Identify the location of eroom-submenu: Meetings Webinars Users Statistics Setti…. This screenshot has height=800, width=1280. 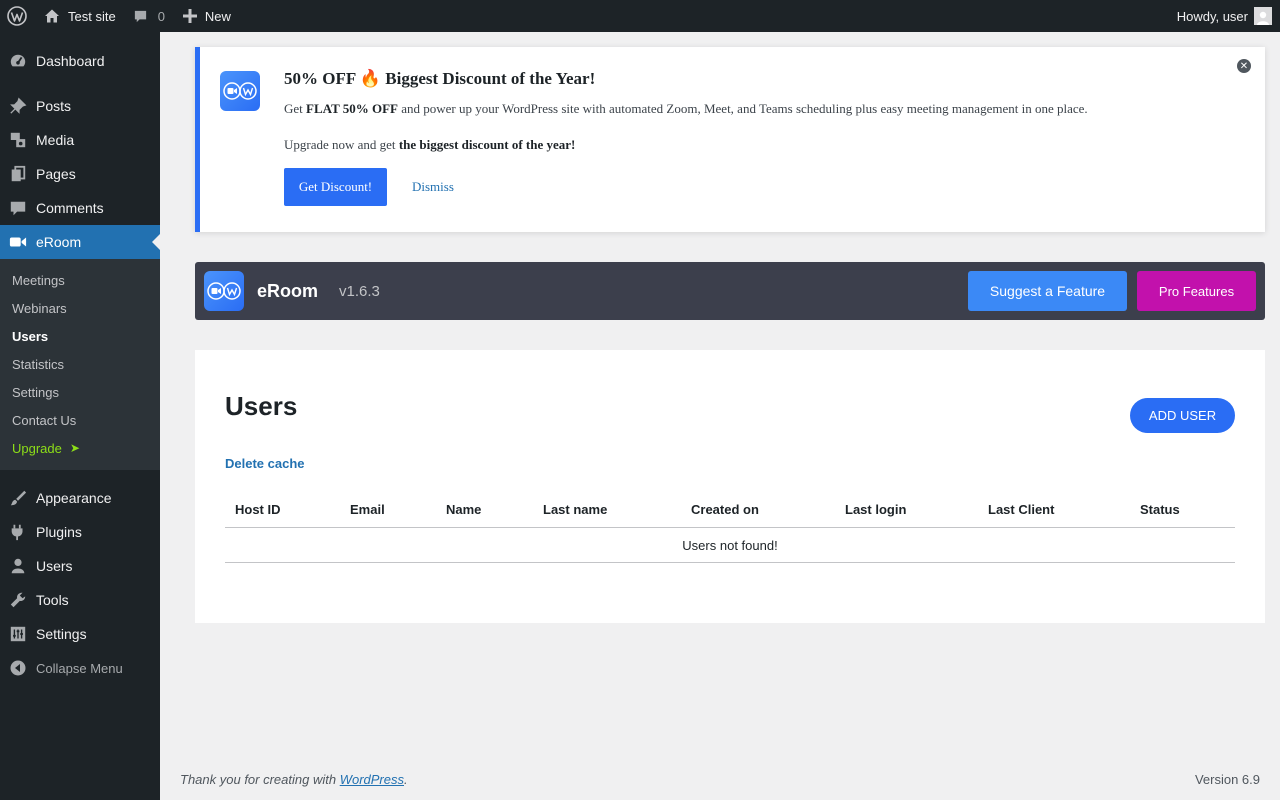
(80, 364).